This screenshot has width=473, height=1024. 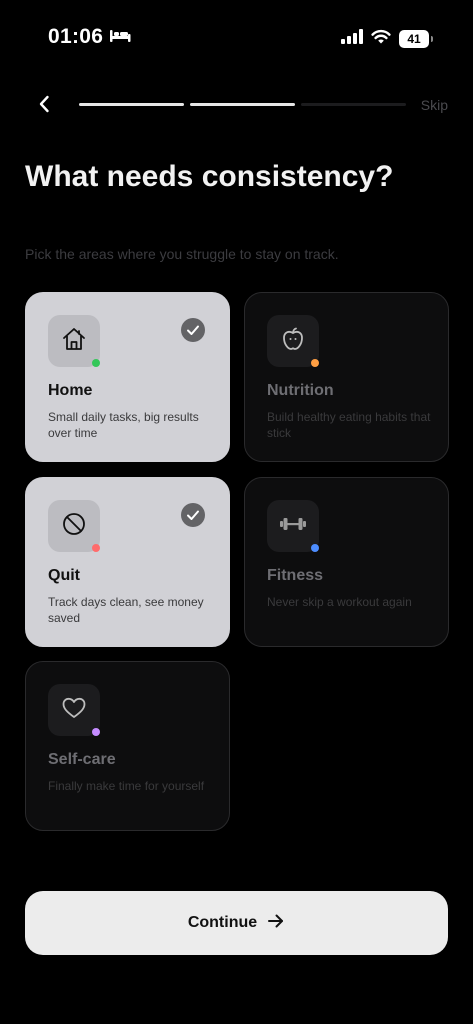 I want to click on status-icons: 41, so click(x=387, y=39).